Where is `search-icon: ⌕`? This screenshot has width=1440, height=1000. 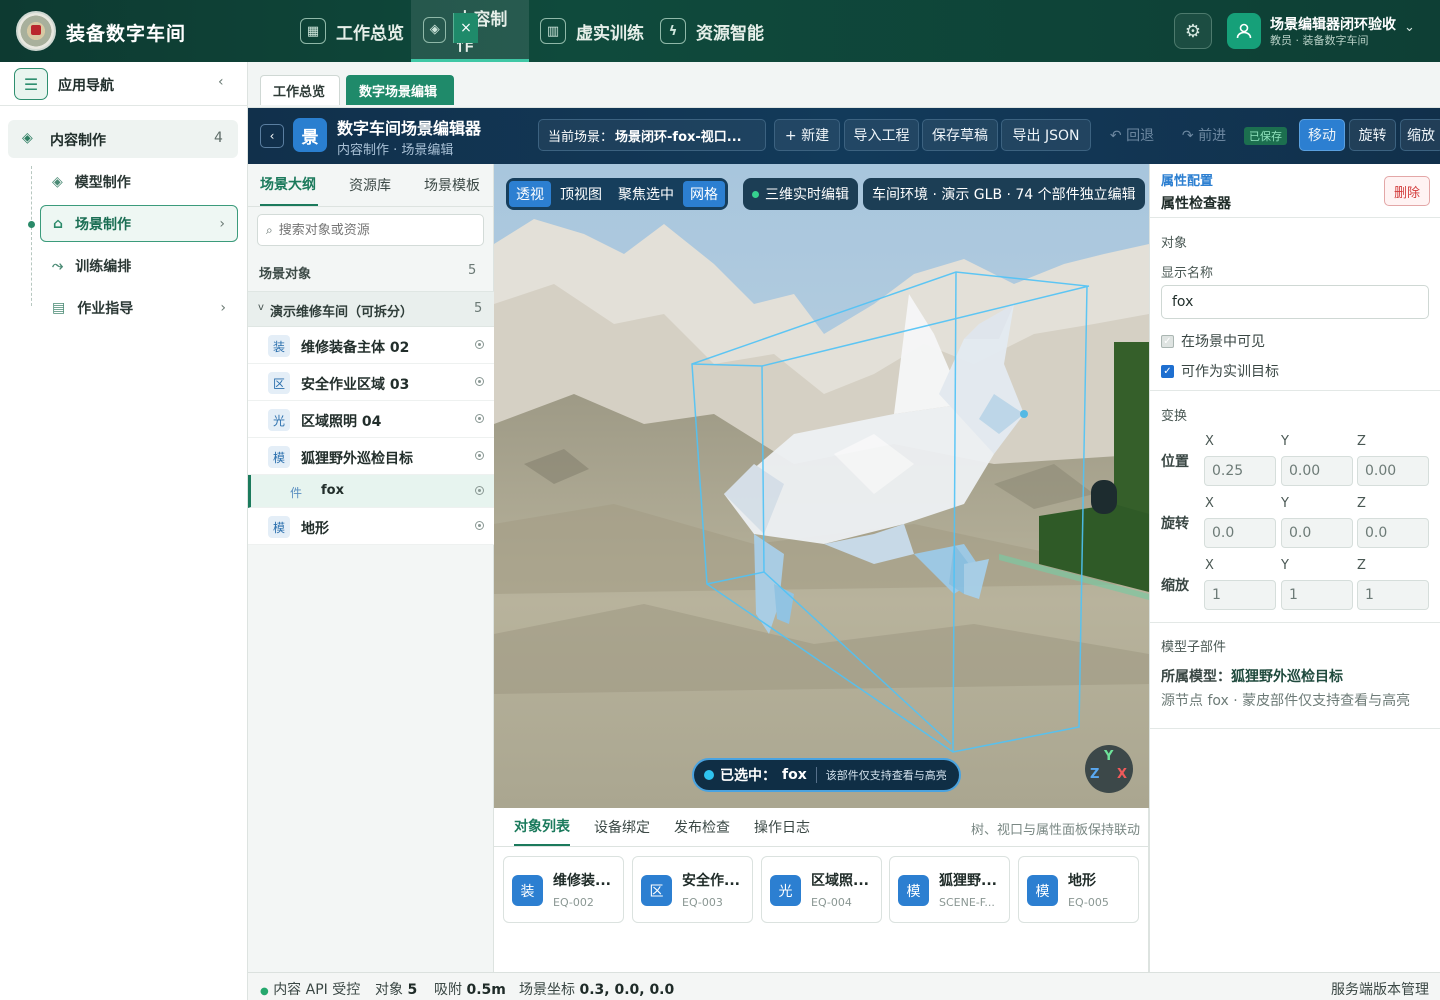 search-icon: ⌕ is located at coordinates (269, 229).